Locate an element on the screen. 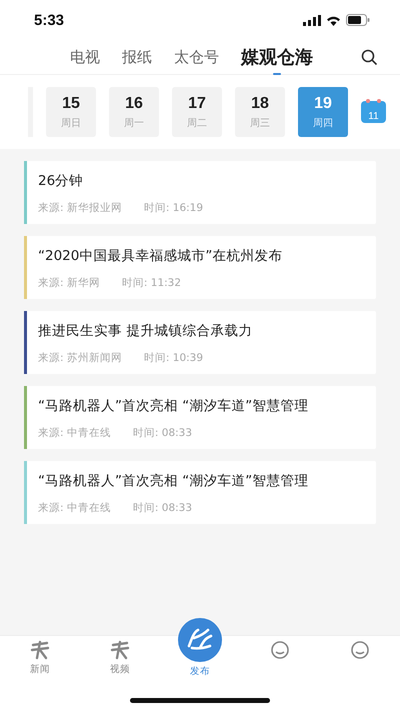 This screenshot has height=711, width=400. news-time: 时间: 11:32 is located at coordinates (152, 283).